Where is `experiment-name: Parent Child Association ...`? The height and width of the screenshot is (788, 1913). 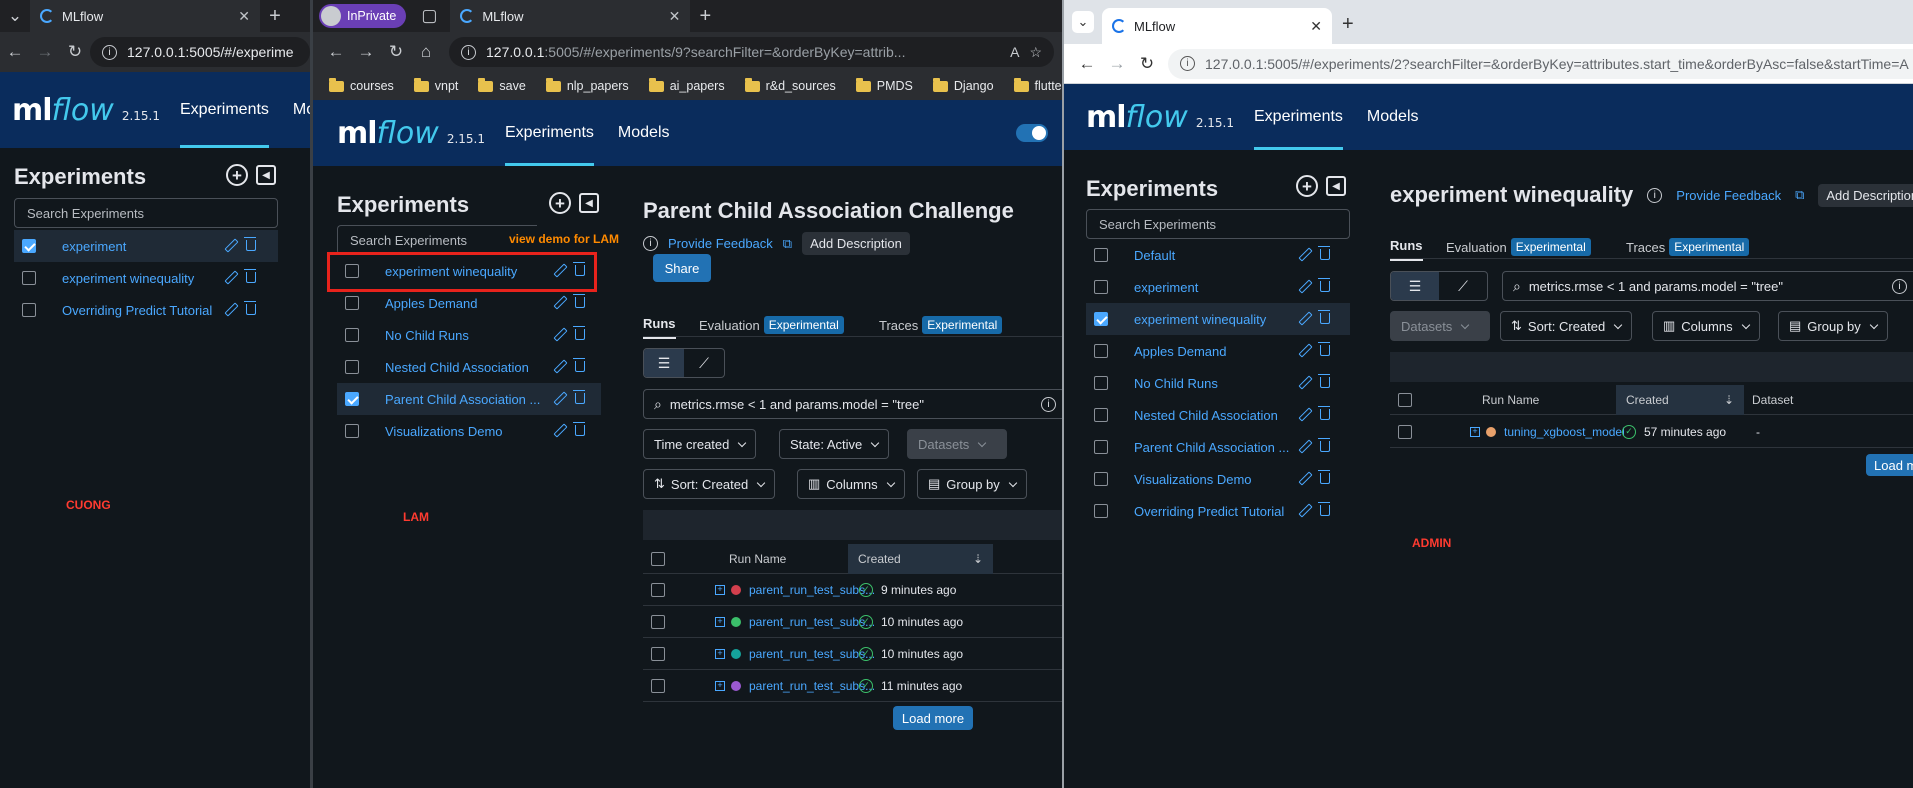 experiment-name: Parent Child Association ... is located at coordinates (1211, 447).